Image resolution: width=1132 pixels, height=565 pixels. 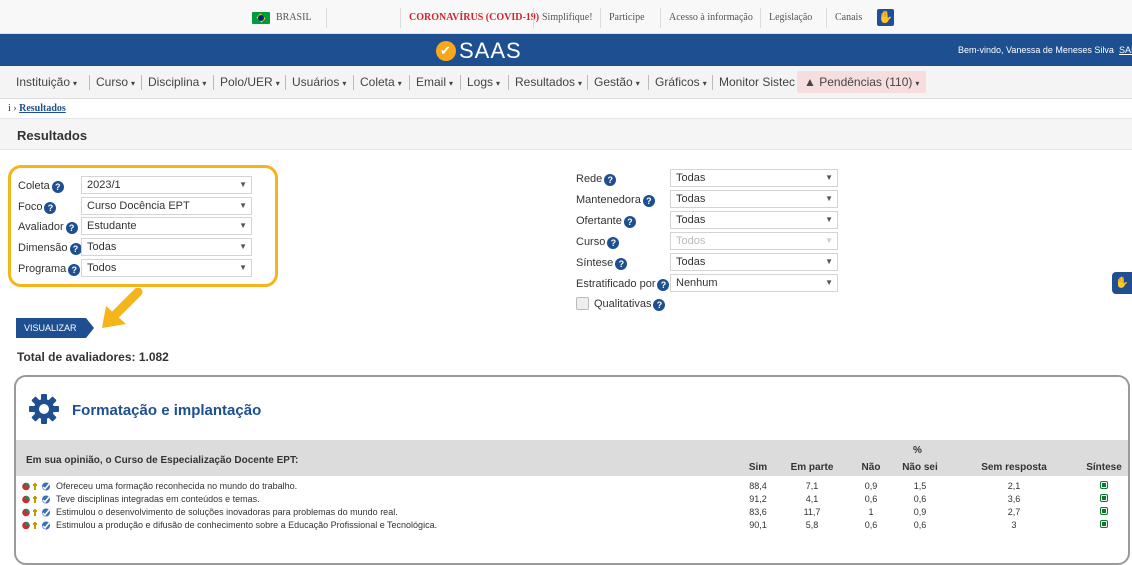 I want to click on cell-sem-resposta: 2,1, so click(x=1014, y=486).